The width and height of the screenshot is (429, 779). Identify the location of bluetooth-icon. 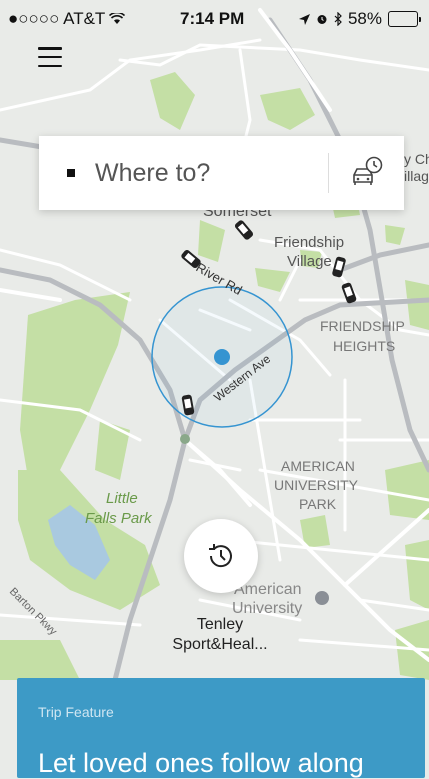
(338, 19).